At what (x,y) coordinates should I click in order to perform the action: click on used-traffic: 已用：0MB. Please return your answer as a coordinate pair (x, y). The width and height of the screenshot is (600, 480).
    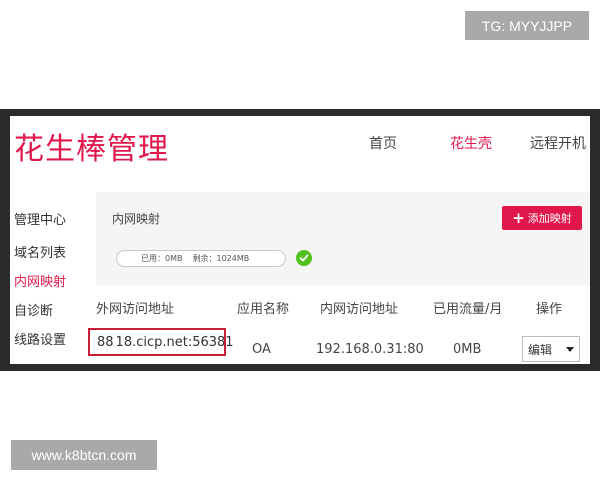
    Looking at the image, I should click on (162, 258).